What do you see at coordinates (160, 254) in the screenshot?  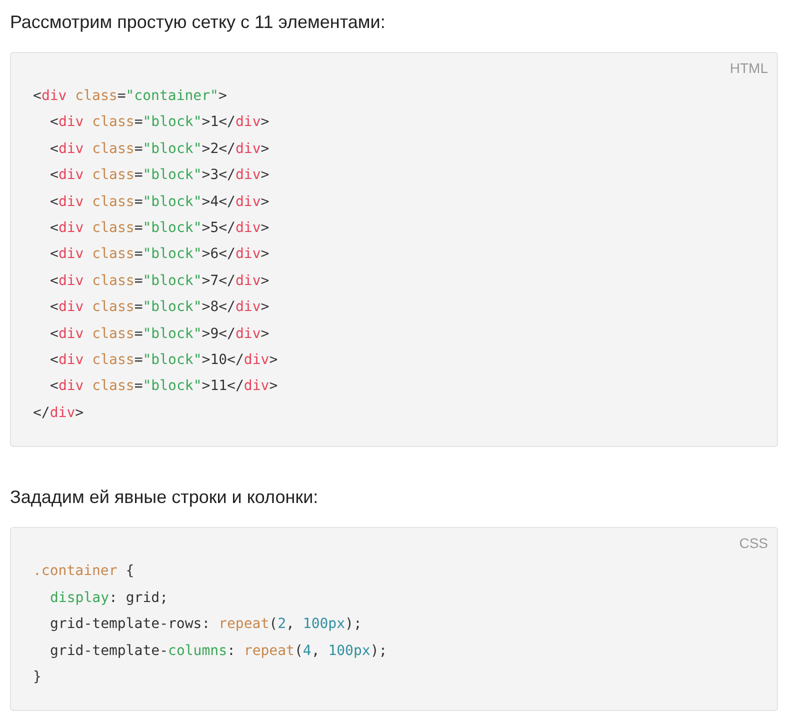 I see `code-line: <div class="block">6</div>` at bounding box center [160, 254].